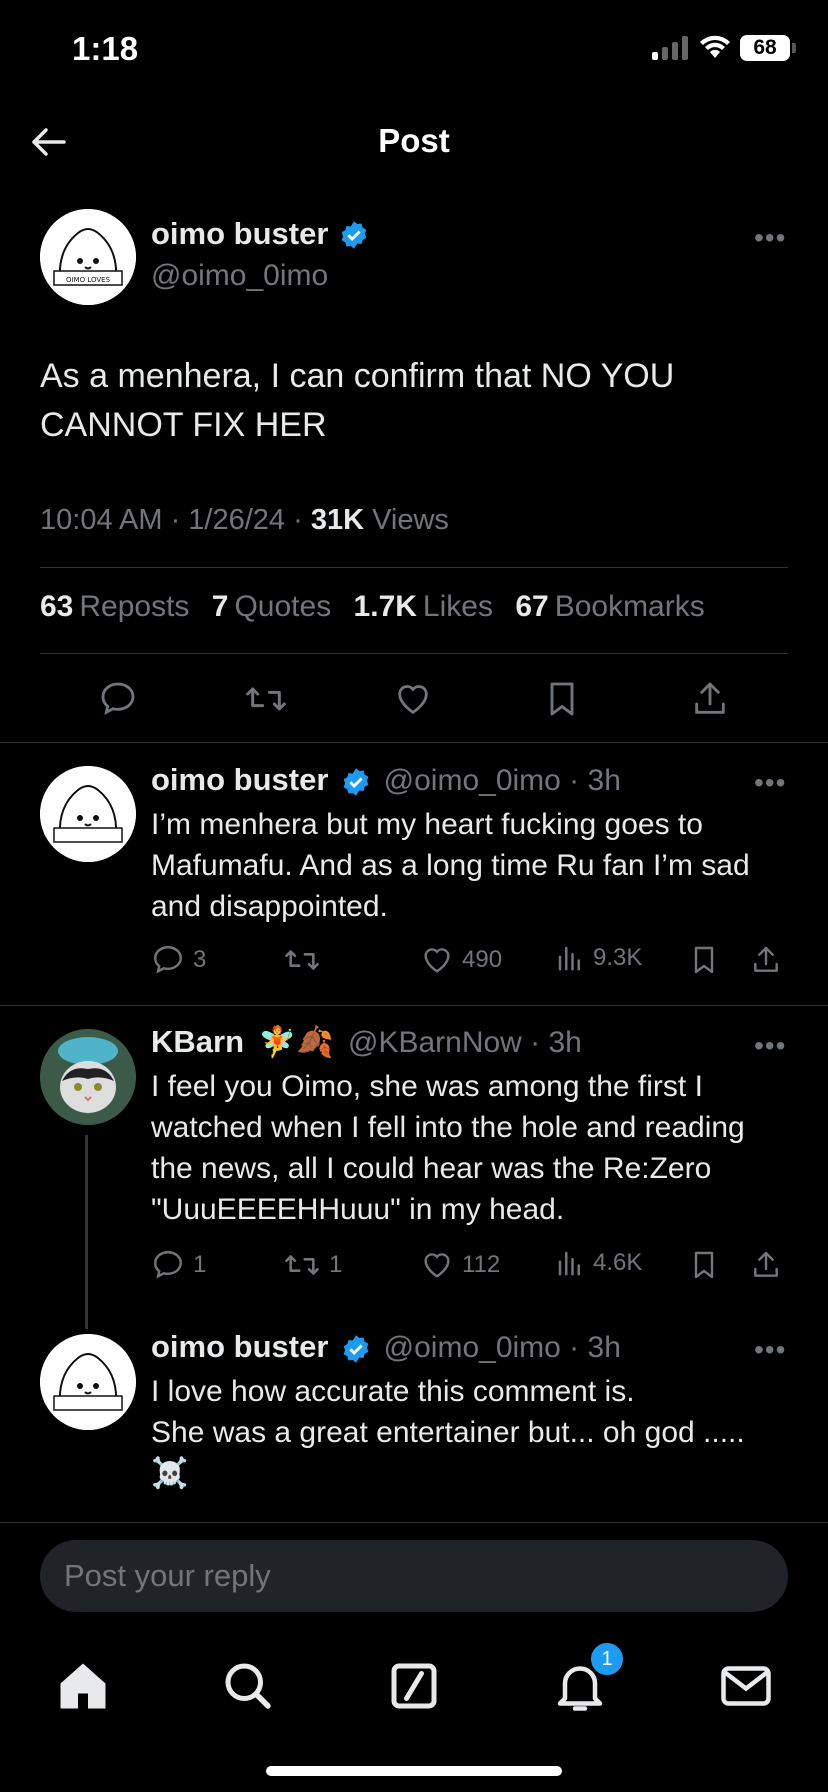 Image resolution: width=828 pixels, height=1792 pixels. I want to click on cat-avatar-icon, so click(88, 1077).